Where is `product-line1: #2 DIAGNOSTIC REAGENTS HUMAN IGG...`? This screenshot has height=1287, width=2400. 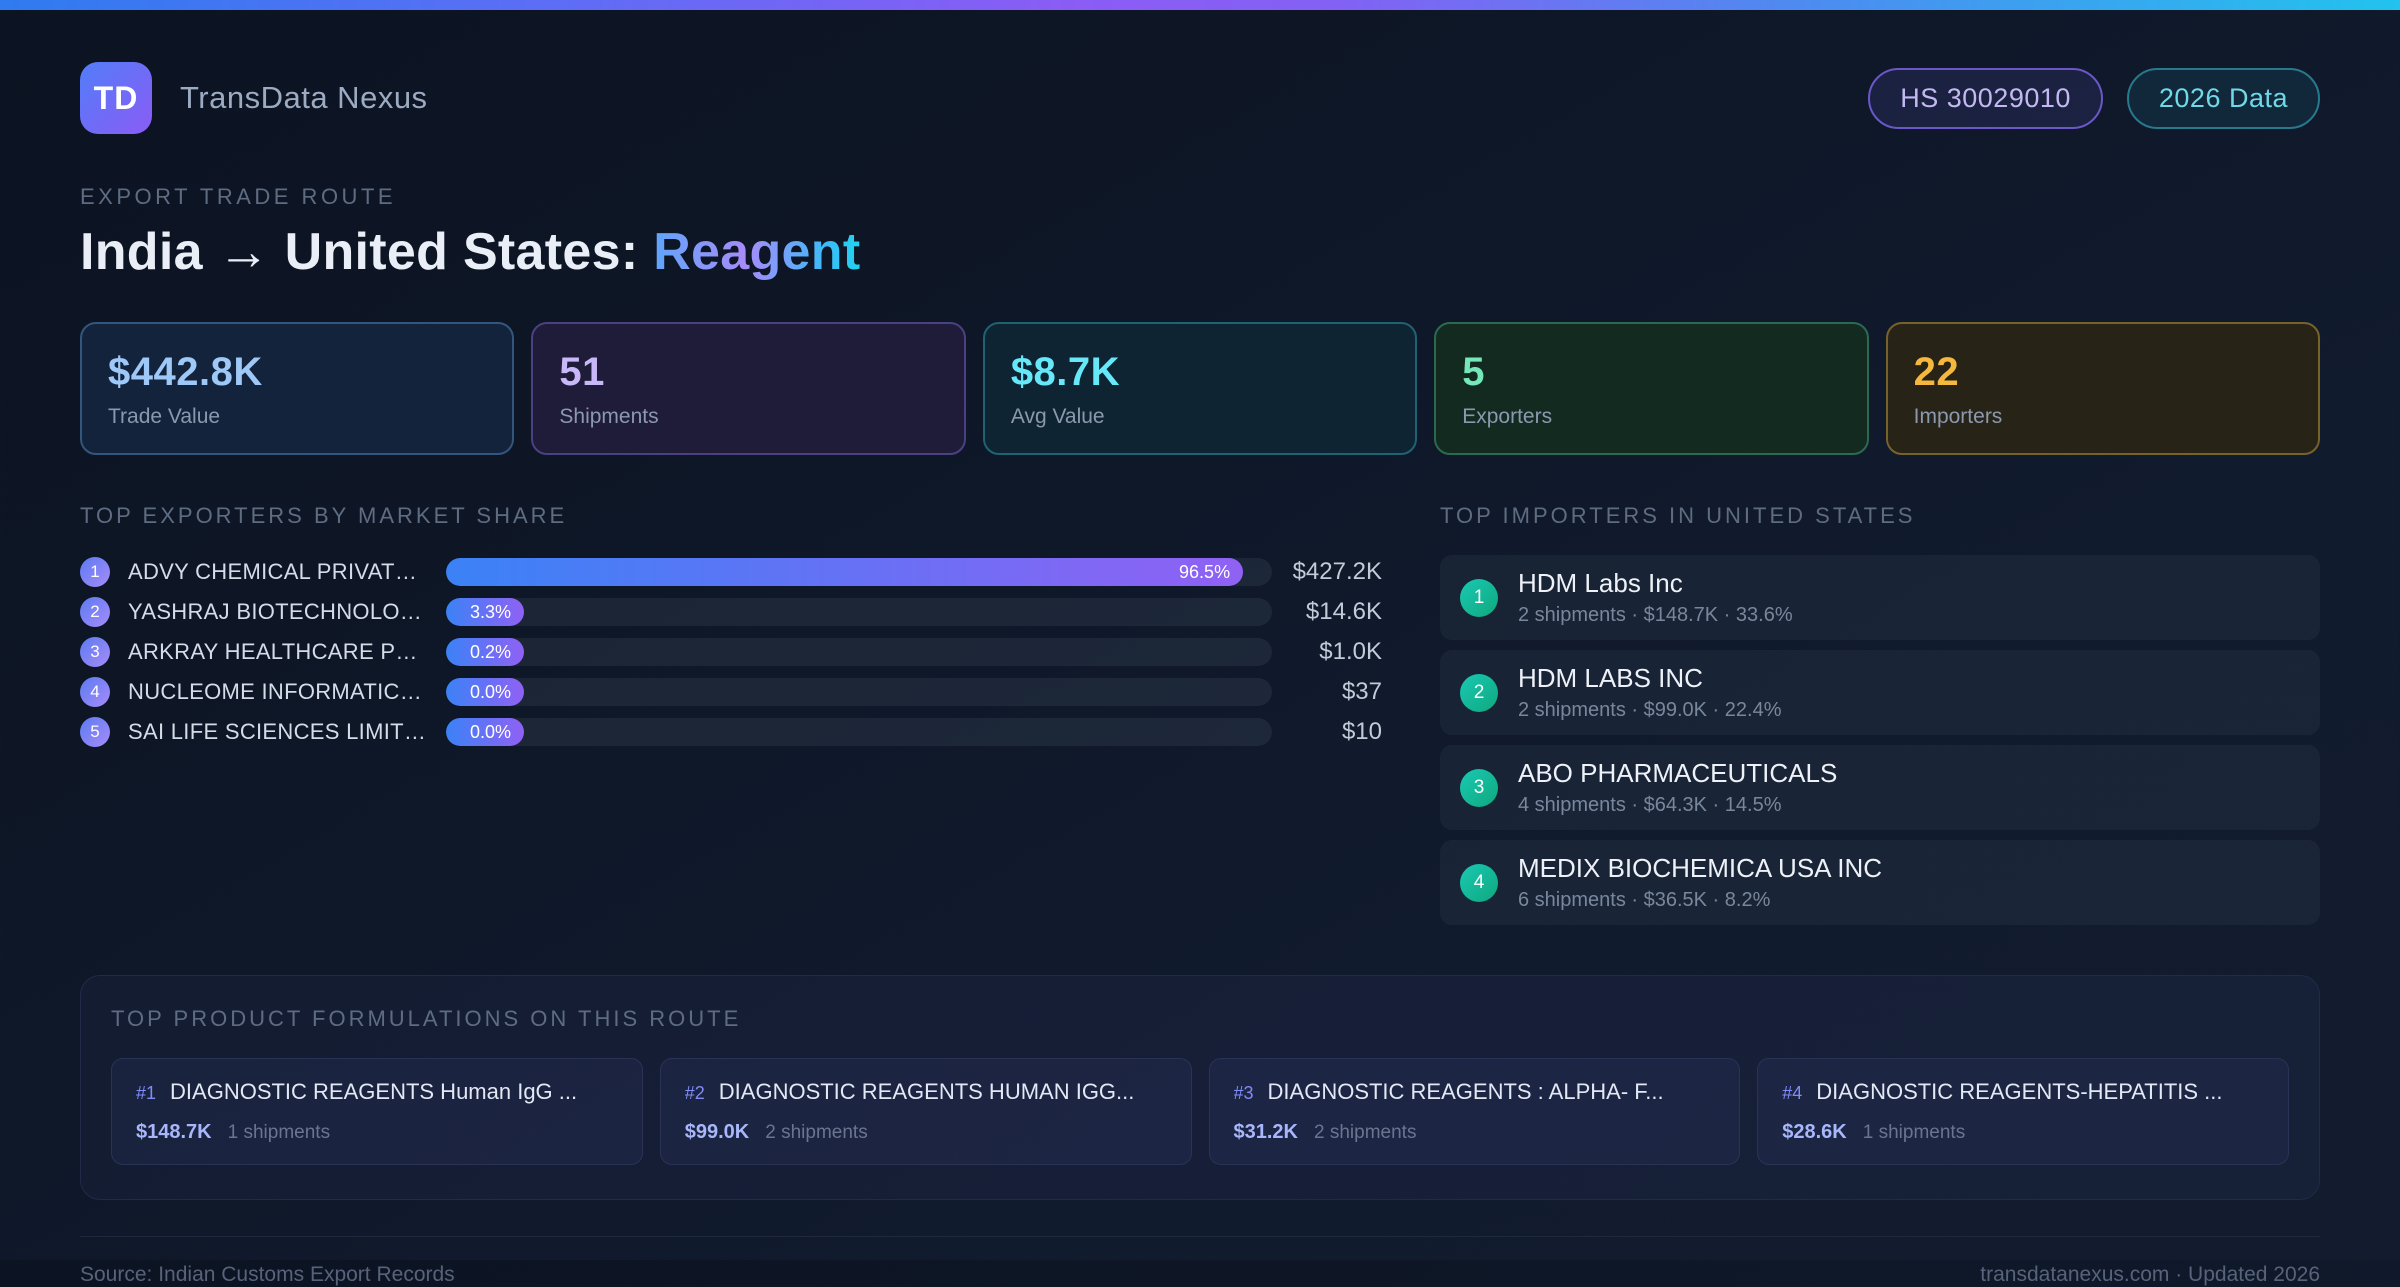 product-line1: #2 DIAGNOSTIC REAGENTS HUMAN IGG... is located at coordinates (926, 1092).